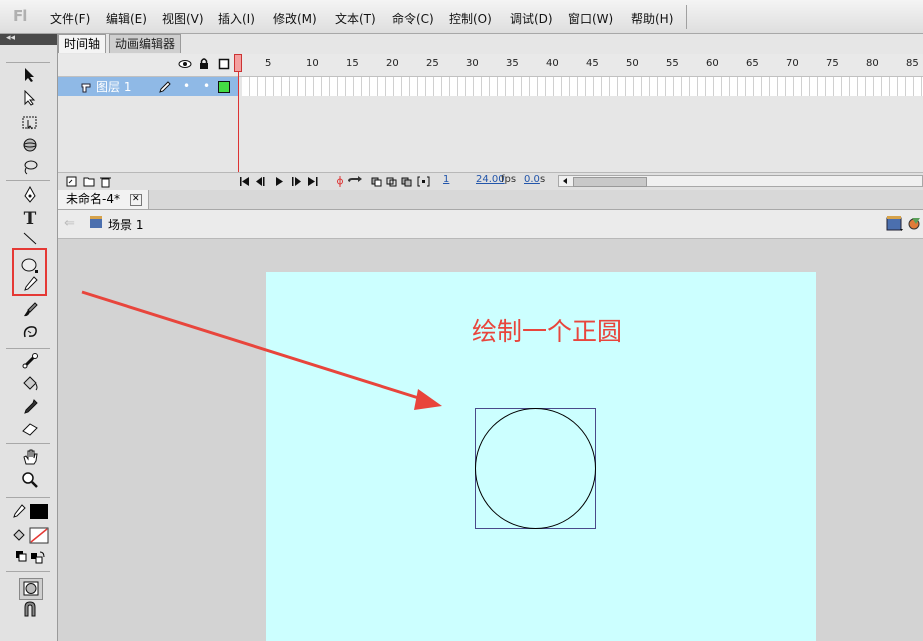  What do you see at coordinates (10, 38) in the screenshot?
I see `collapse-icon: ◂◂` at bounding box center [10, 38].